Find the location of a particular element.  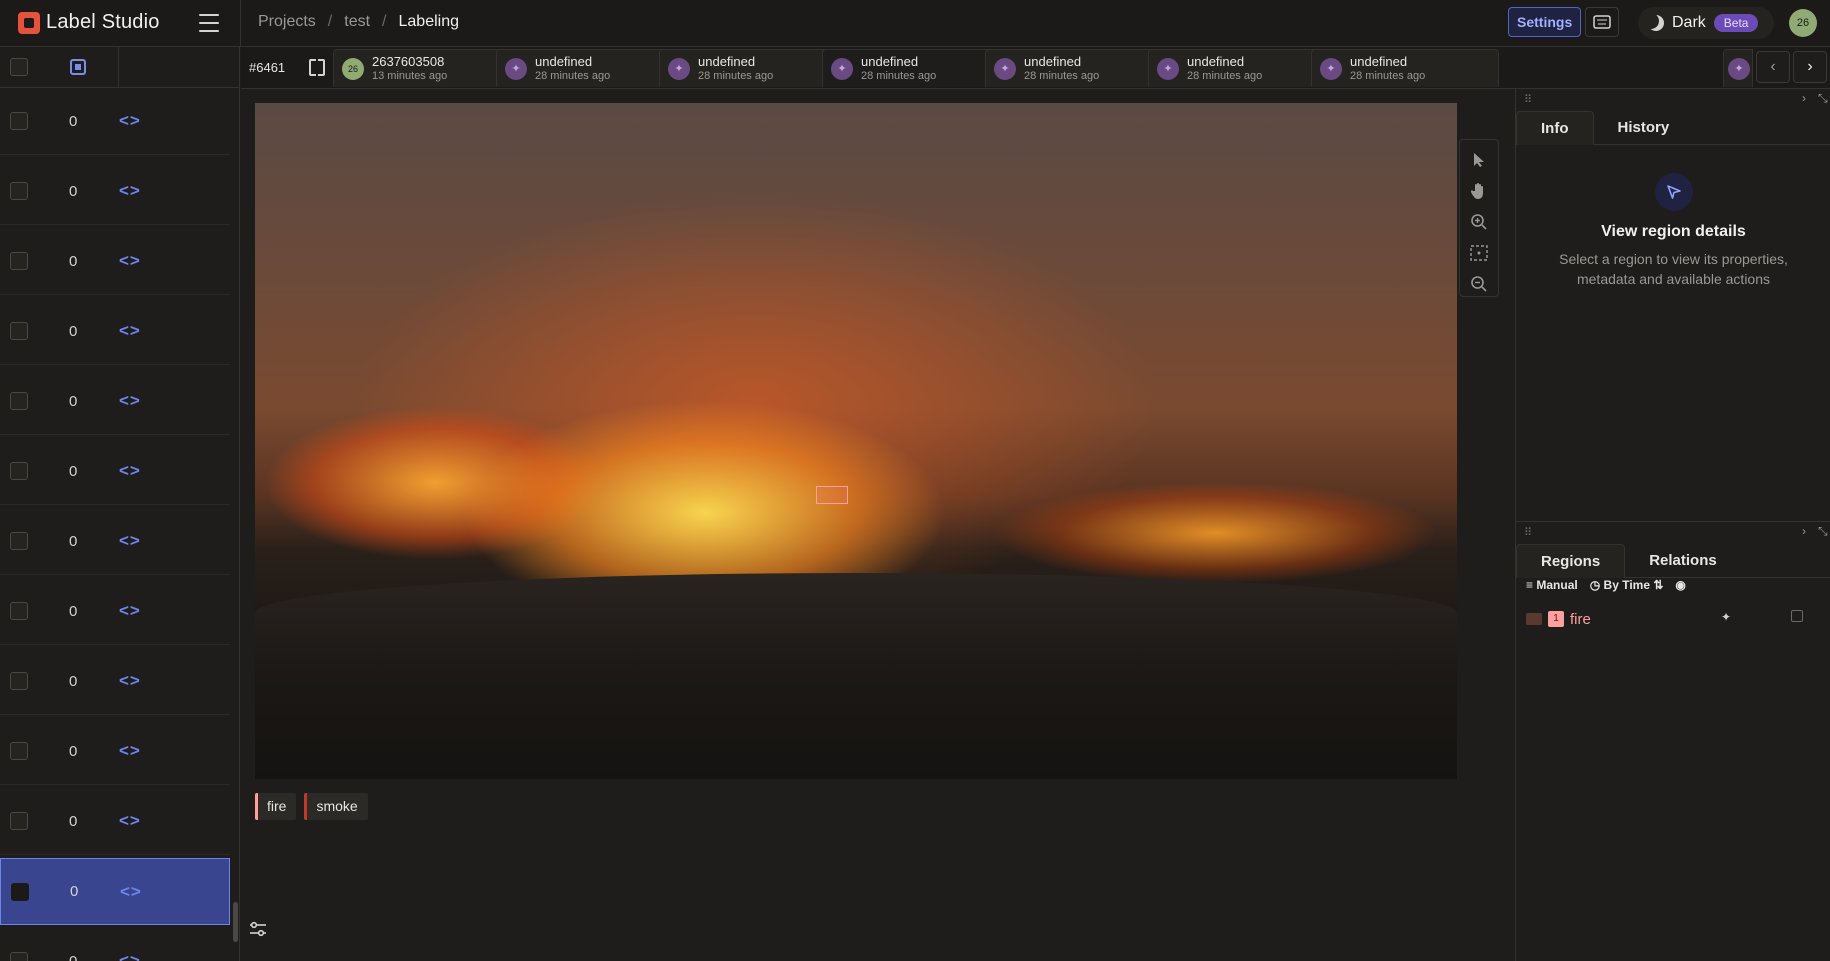

label-smoke: smoke is located at coordinates (336, 806).